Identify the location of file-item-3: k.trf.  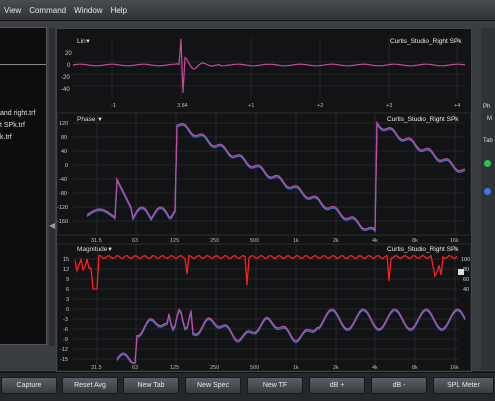
(6, 137).